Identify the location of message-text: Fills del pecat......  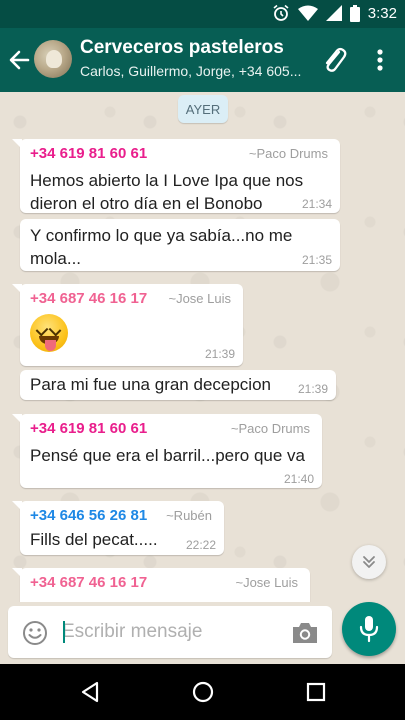
(94, 539).